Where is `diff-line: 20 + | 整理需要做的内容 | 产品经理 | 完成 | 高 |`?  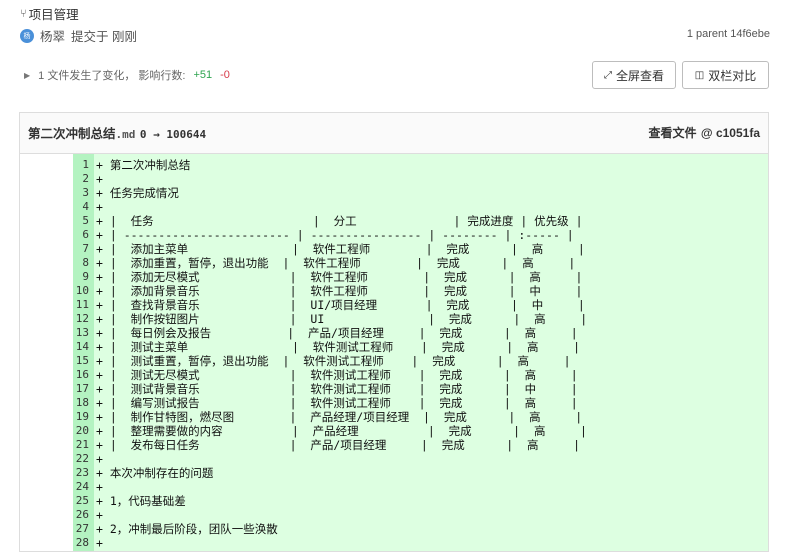
diff-line: 20 + | 整理需要做的内容 | 产品经理 | 完成 | 高 | is located at coordinates (394, 431).